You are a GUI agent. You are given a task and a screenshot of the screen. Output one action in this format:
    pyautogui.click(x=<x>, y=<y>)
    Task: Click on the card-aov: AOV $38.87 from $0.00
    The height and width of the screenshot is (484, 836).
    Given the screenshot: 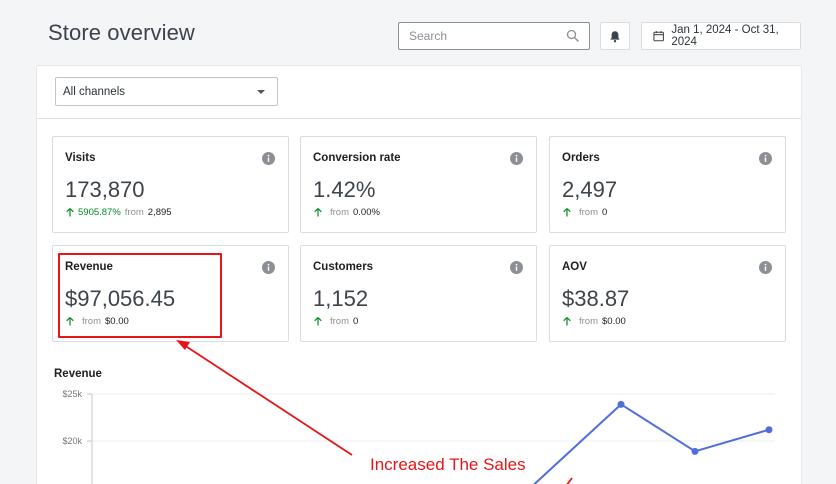 What is the action you would take?
    pyautogui.click(x=667, y=293)
    